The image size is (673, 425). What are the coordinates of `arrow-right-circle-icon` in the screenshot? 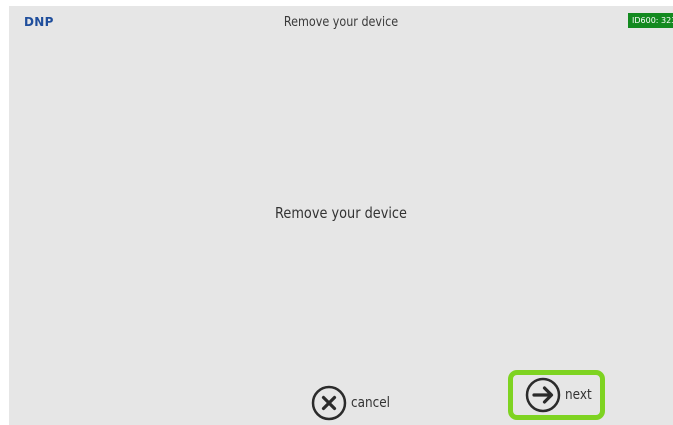 It's located at (543, 395).